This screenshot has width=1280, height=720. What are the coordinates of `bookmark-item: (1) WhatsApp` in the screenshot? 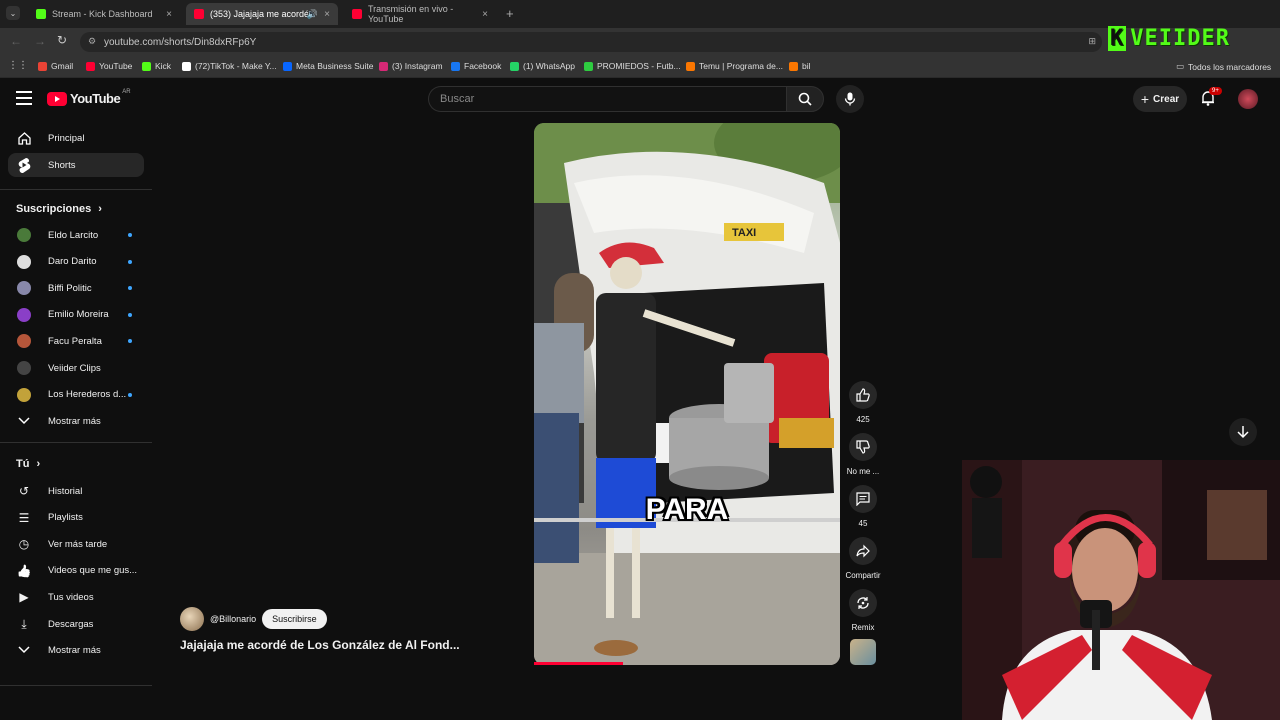 It's located at (542, 66).